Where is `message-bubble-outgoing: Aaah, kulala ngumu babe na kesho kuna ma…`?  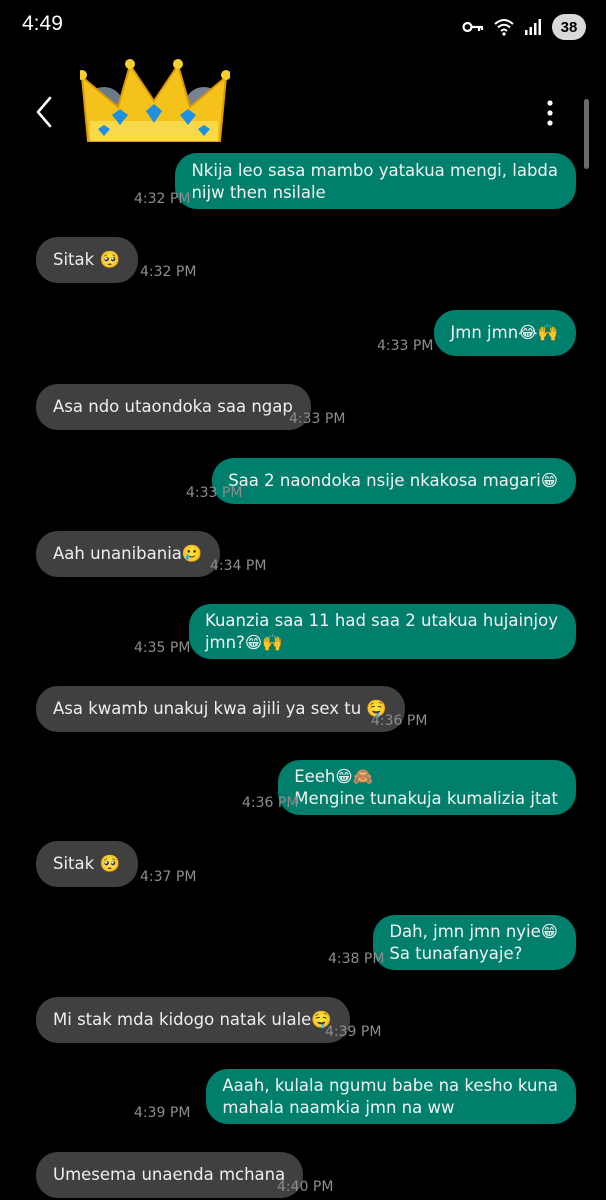 message-bubble-outgoing: Aaah, kulala ngumu babe na kesho kuna ma… is located at coordinates (391, 1096).